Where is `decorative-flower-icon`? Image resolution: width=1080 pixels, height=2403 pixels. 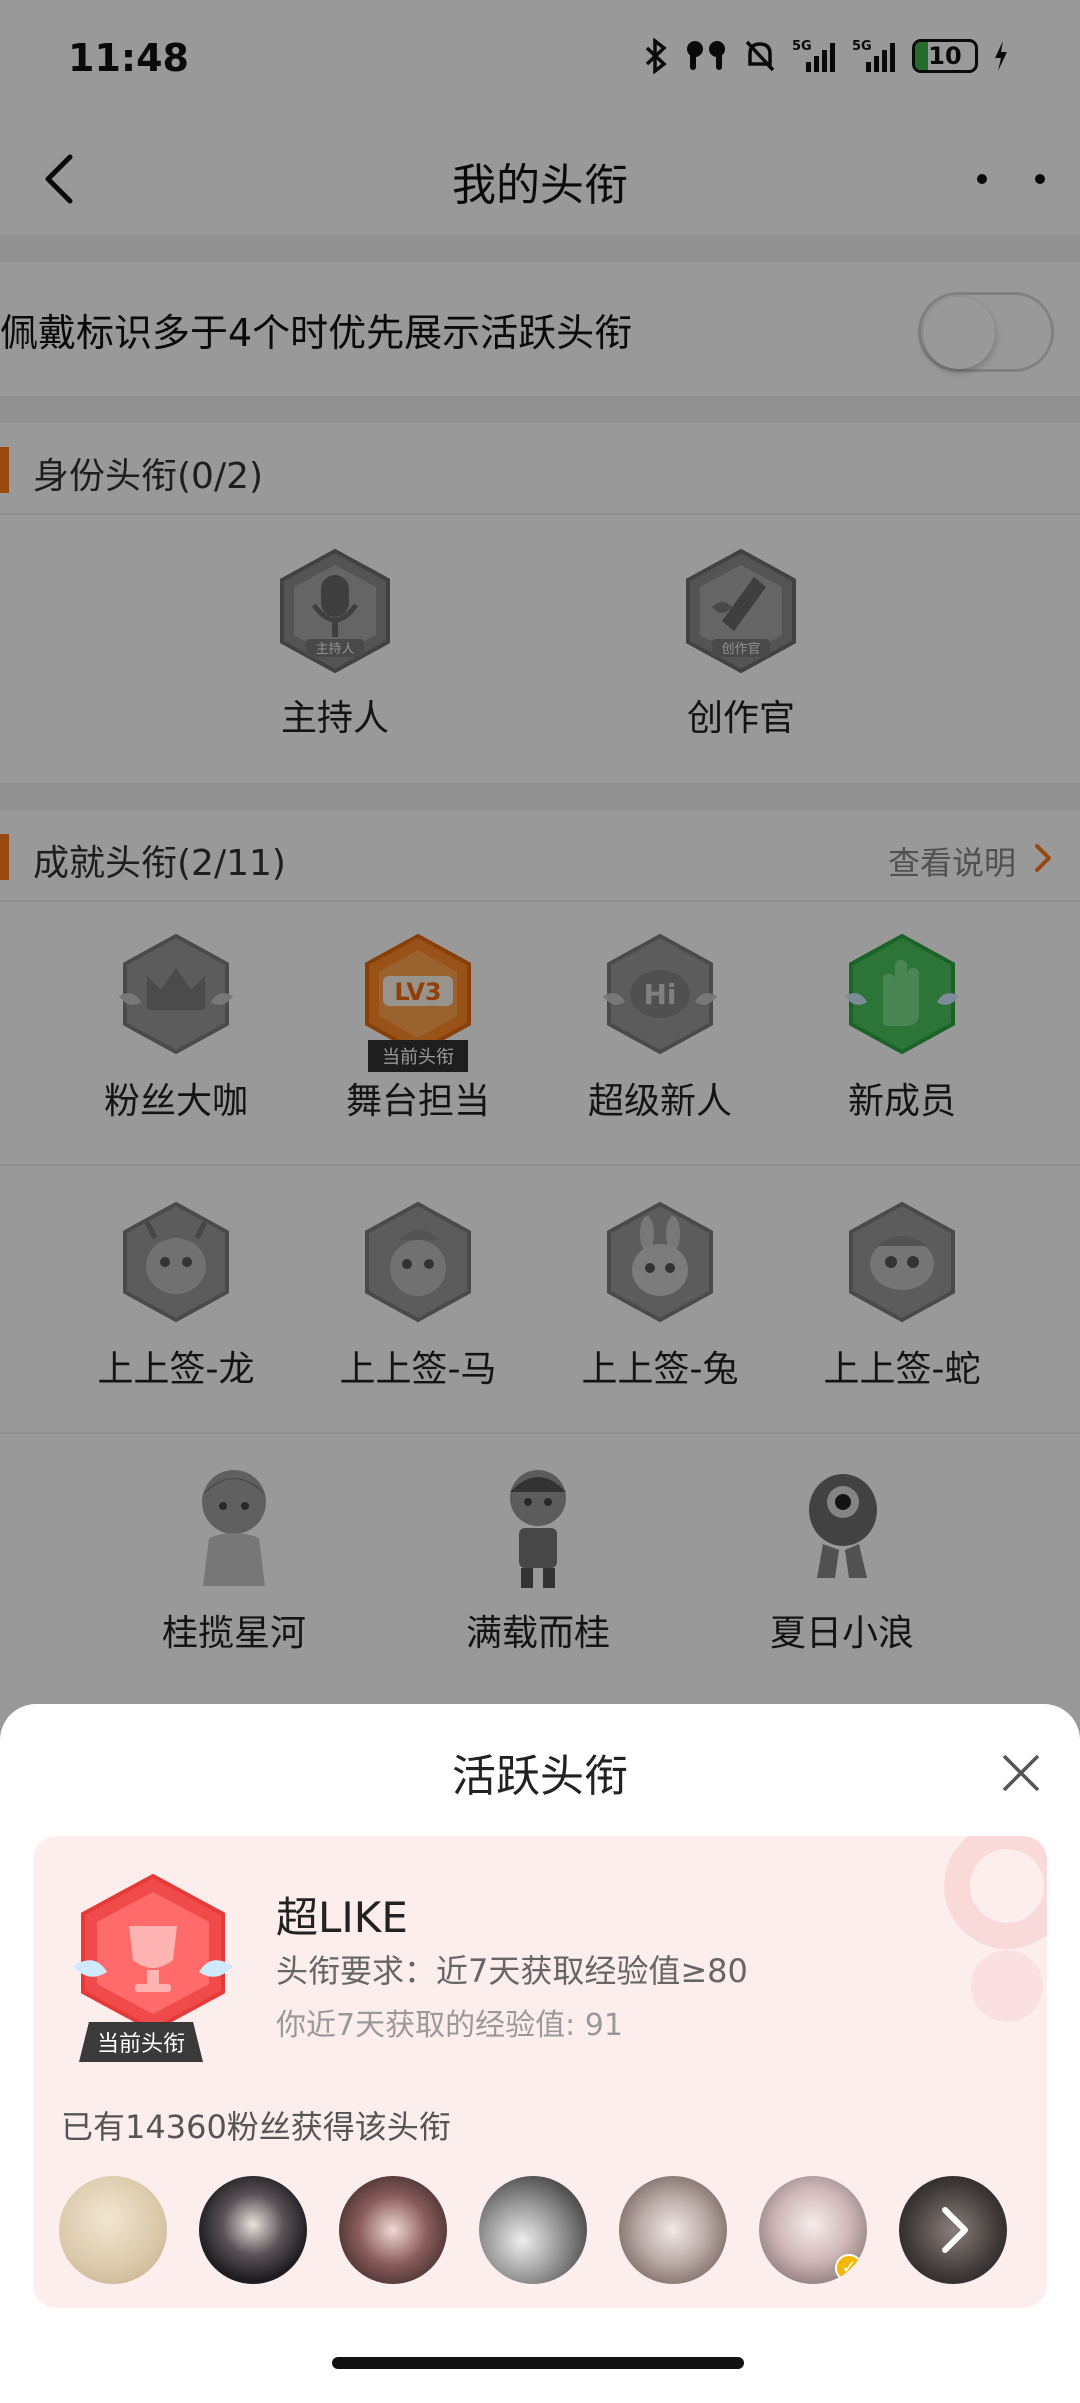
decorative-flower-icon is located at coordinates (995, 1929).